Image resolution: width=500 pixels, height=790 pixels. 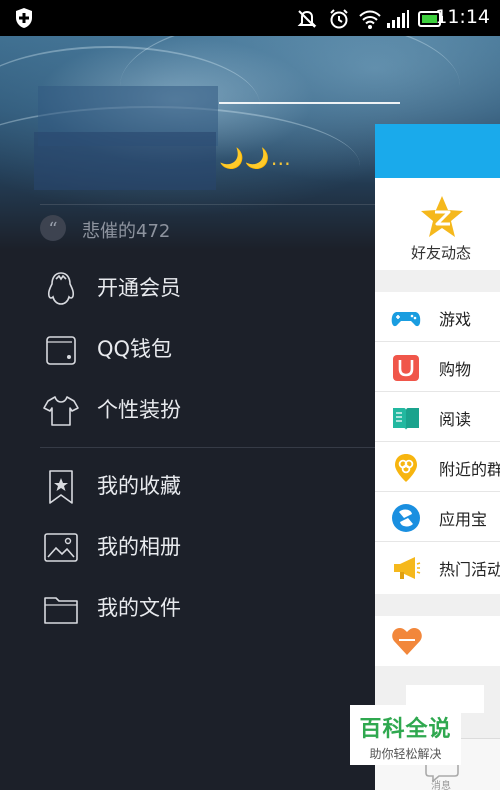 What do you see at coordinates (406, 368) in the screenshot?
I see `magnet-shop-icon` at bounding box center [406, 368].